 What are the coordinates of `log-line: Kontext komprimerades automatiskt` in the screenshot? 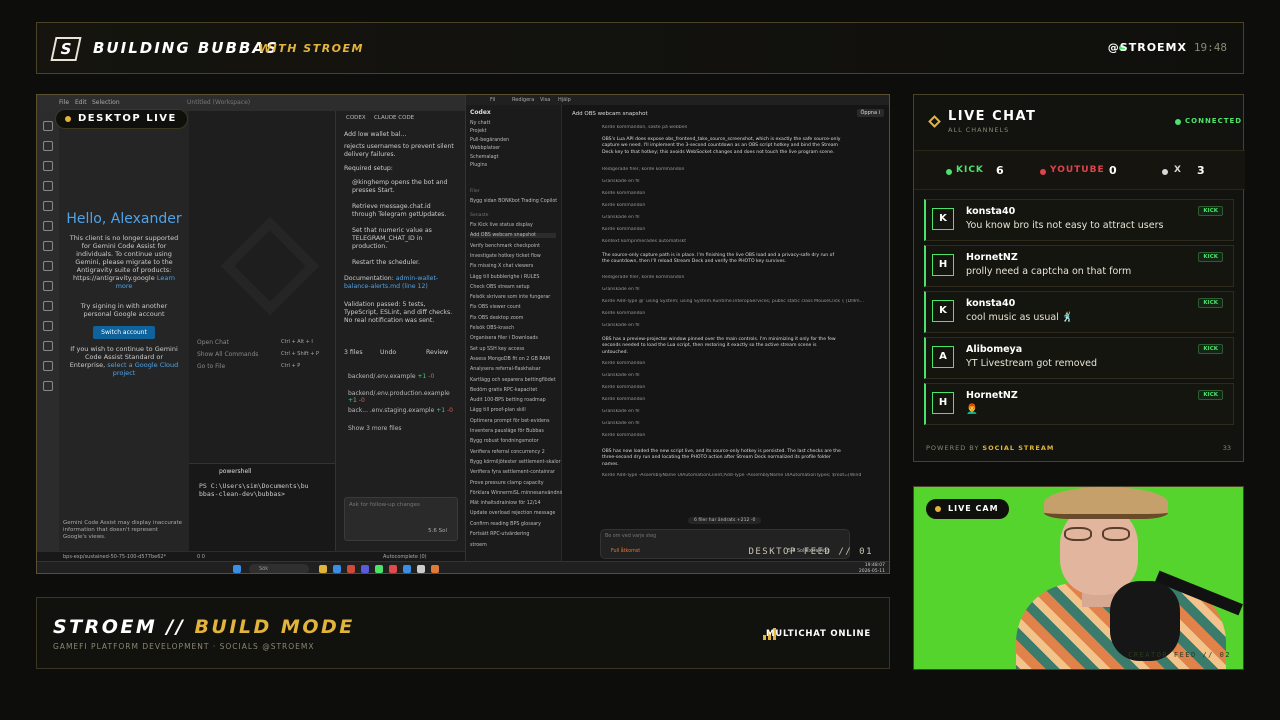 It's located at (741, 241).